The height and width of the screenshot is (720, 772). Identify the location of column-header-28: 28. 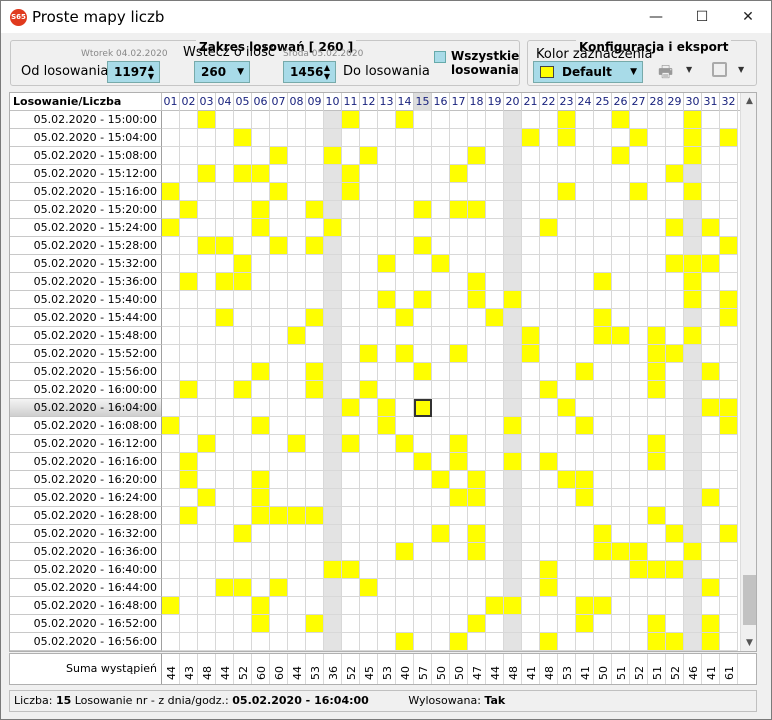
(657, 102).